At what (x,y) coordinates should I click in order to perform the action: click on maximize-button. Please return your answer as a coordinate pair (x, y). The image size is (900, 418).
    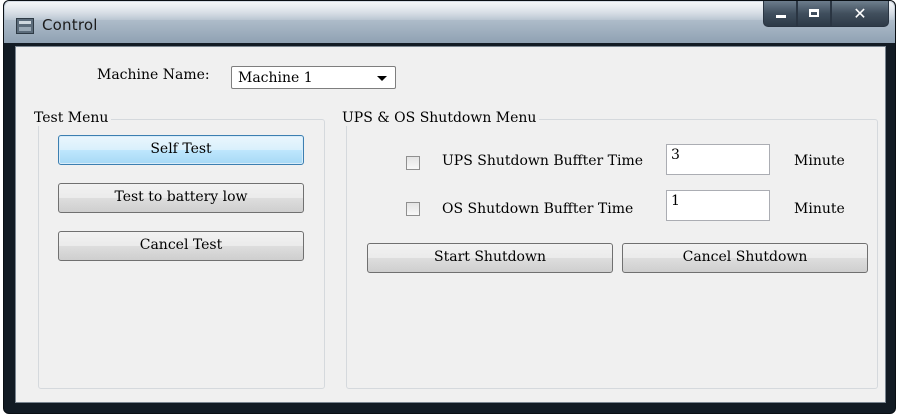
    Looking at the image, I should click on (814, 14).